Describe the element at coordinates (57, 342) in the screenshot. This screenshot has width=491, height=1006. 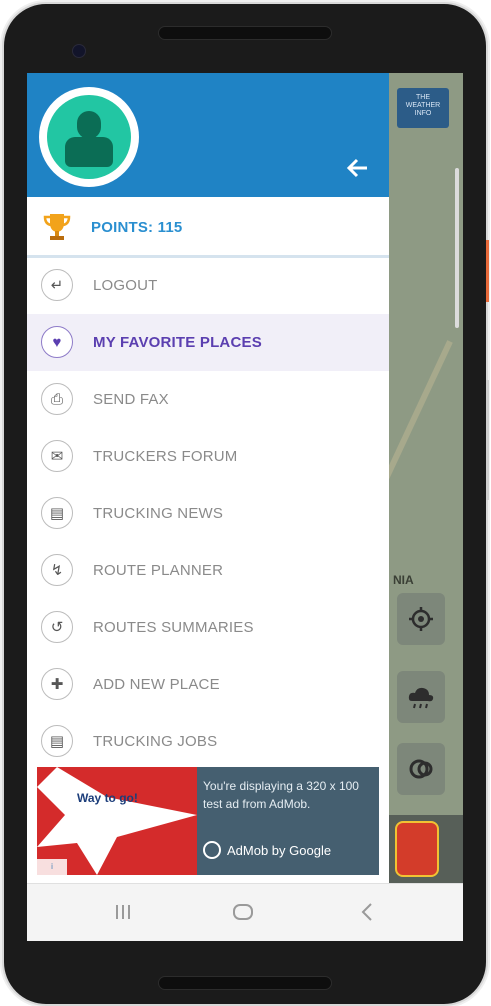
I see `heart-icon: ♥` at that location.